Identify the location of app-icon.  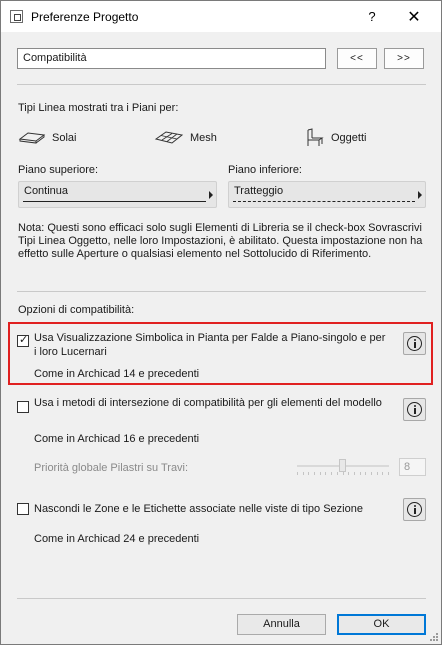
(16, 16).